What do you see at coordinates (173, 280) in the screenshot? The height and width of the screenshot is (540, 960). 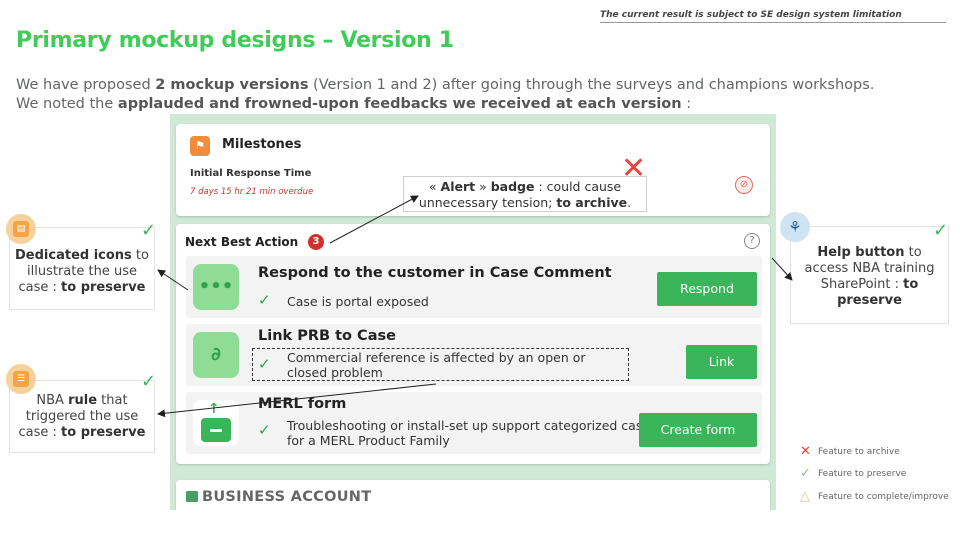 I see `arrow-icons` at bounding box center [173, 280].